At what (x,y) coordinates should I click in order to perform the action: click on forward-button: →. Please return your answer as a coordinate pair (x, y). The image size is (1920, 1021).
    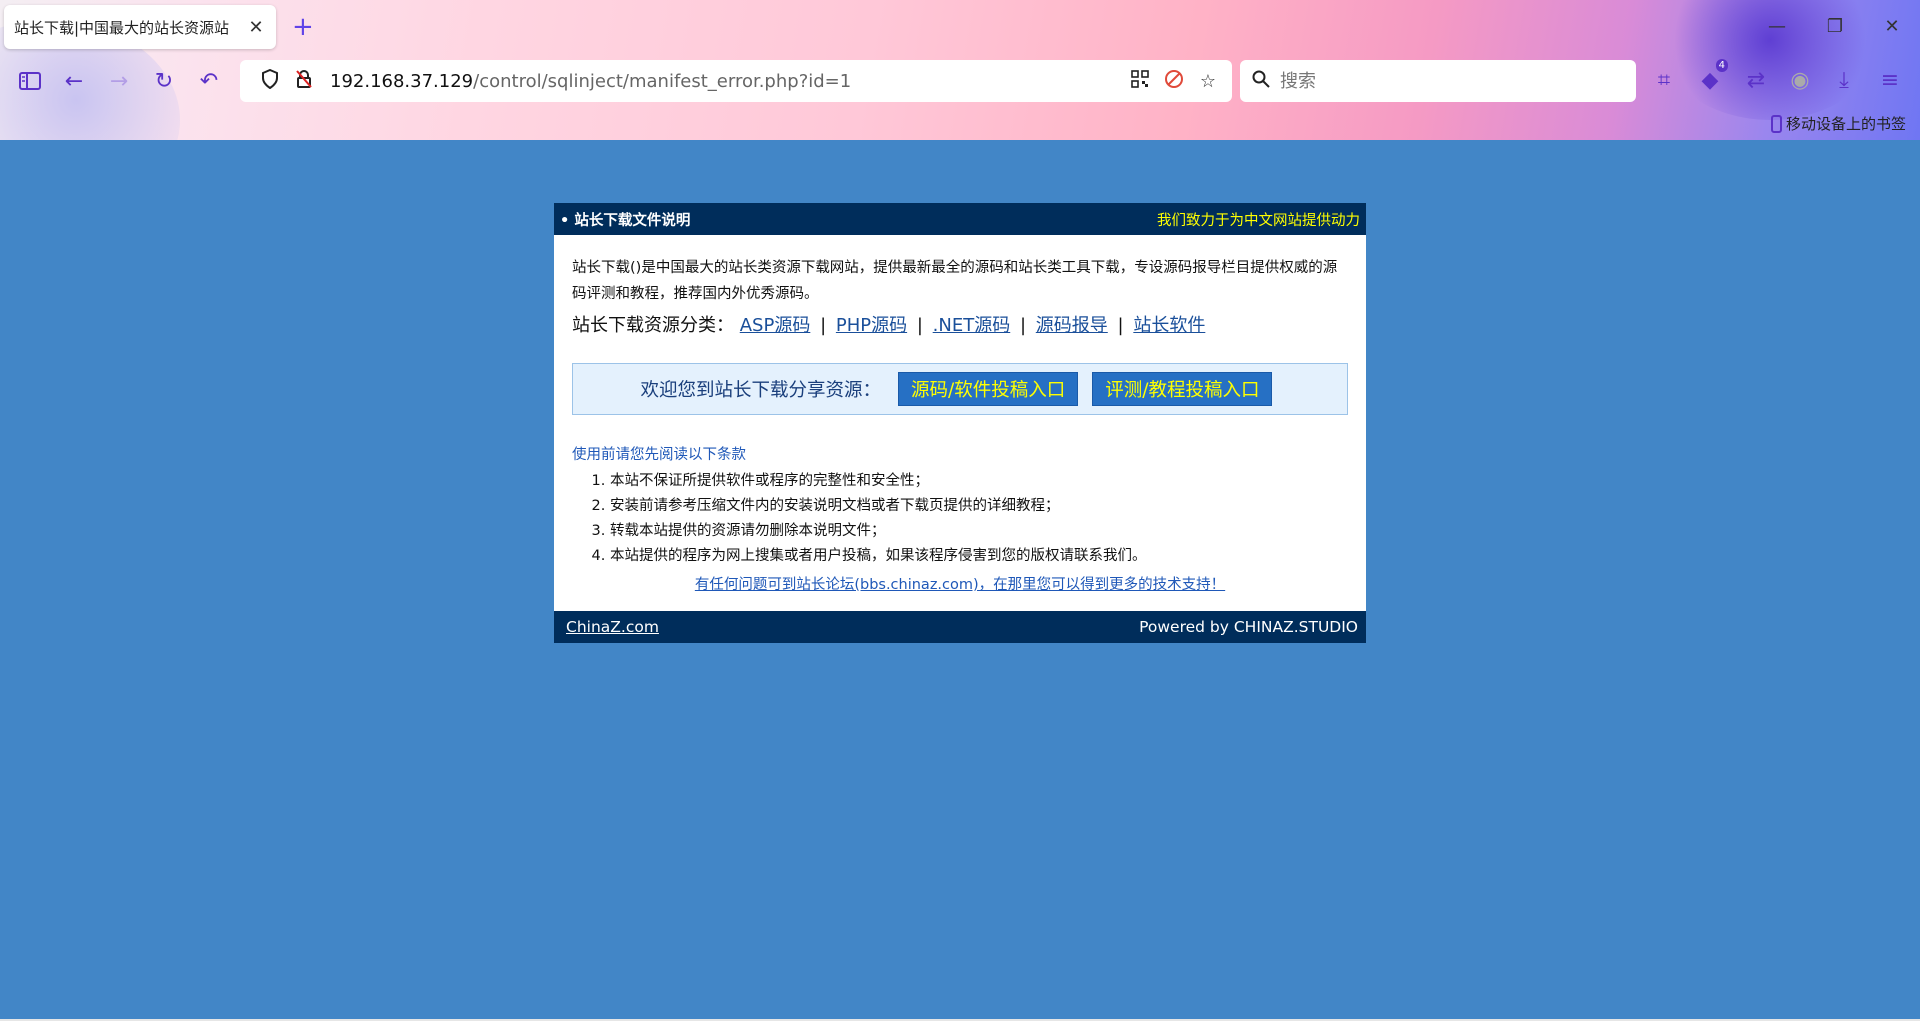
    Looking at the image, I should click on (119, 81).